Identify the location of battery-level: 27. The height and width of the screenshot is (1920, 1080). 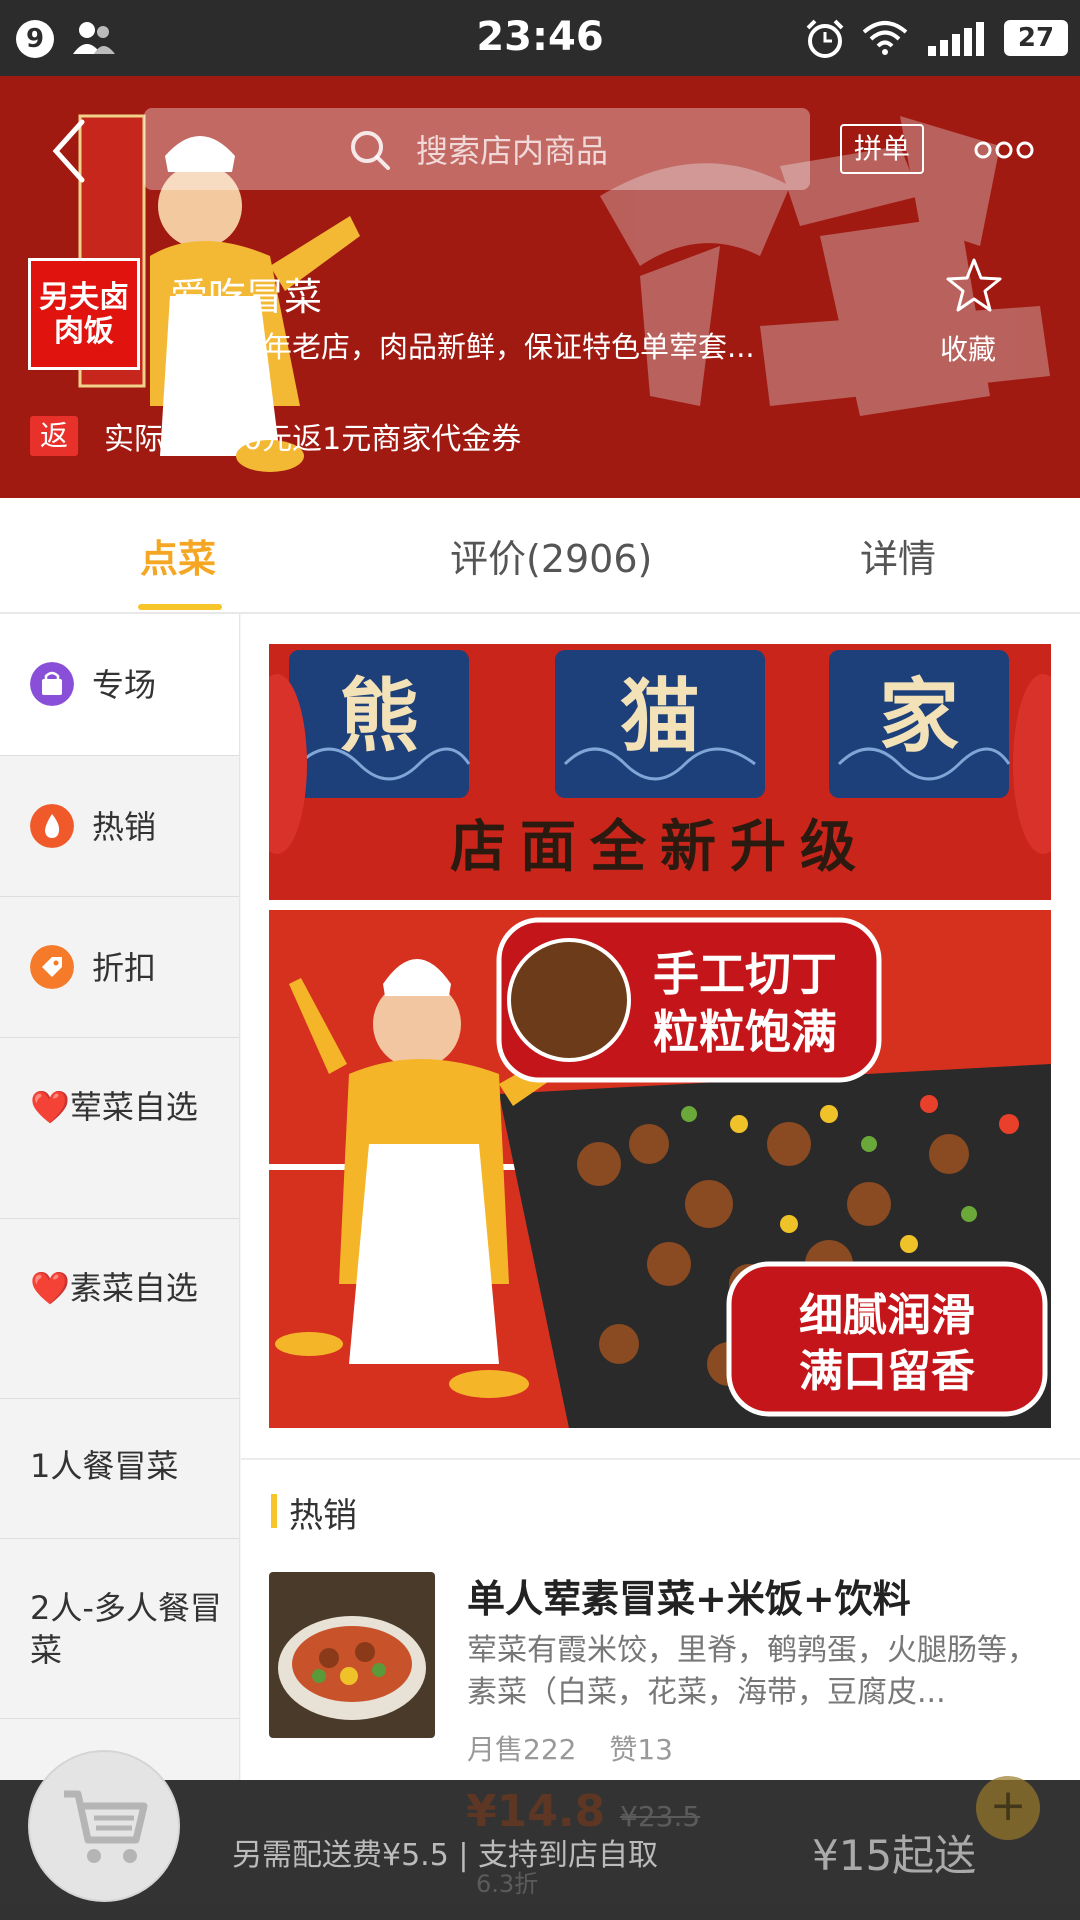
(1036, 38).